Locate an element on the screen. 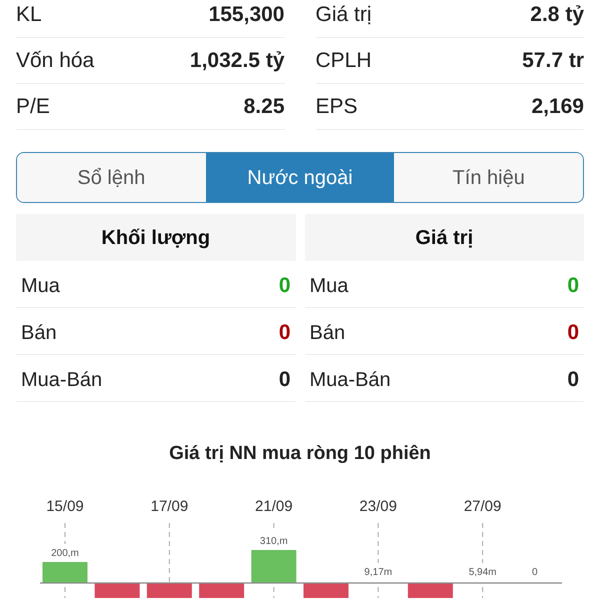 This screenshot has height=600, width=600. stat-value: 2,169 is located at coordinates (557, 107).